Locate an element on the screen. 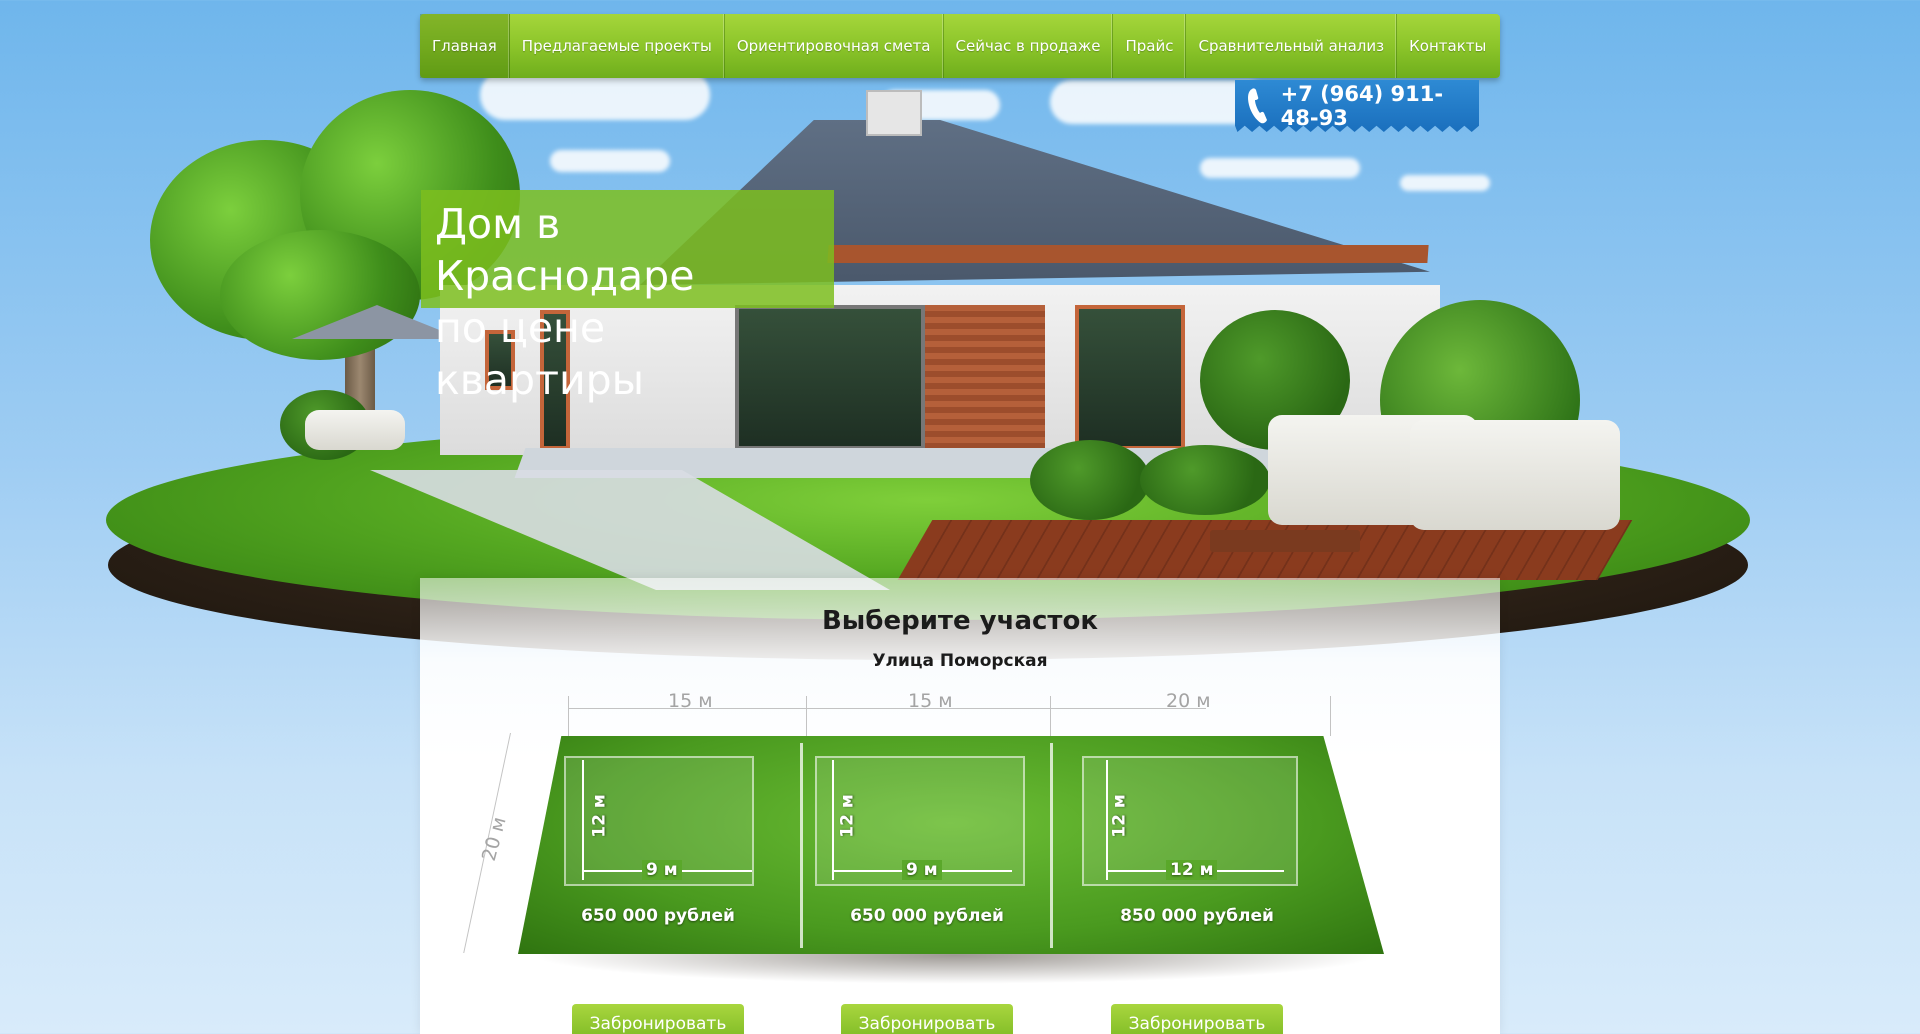  nav-item-estimate: Ориентировочная смета is located at coordinates (834, 46).